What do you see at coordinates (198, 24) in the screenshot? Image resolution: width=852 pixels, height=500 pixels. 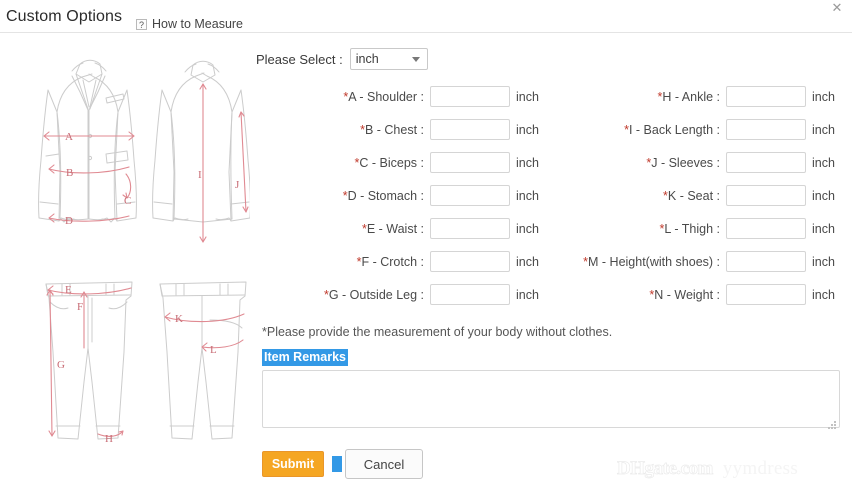 I see `how-to-measure-label: How to Measure` at bounding box center [198, 24].